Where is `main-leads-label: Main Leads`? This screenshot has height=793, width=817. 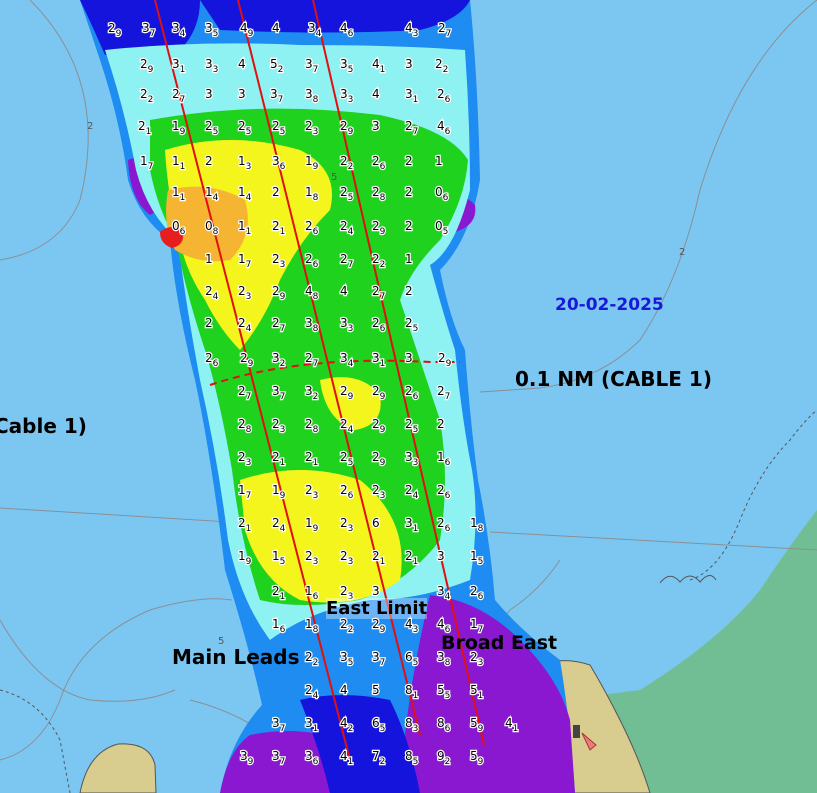
main-leads-label: Main Leads is located at coordinates (236, 657).